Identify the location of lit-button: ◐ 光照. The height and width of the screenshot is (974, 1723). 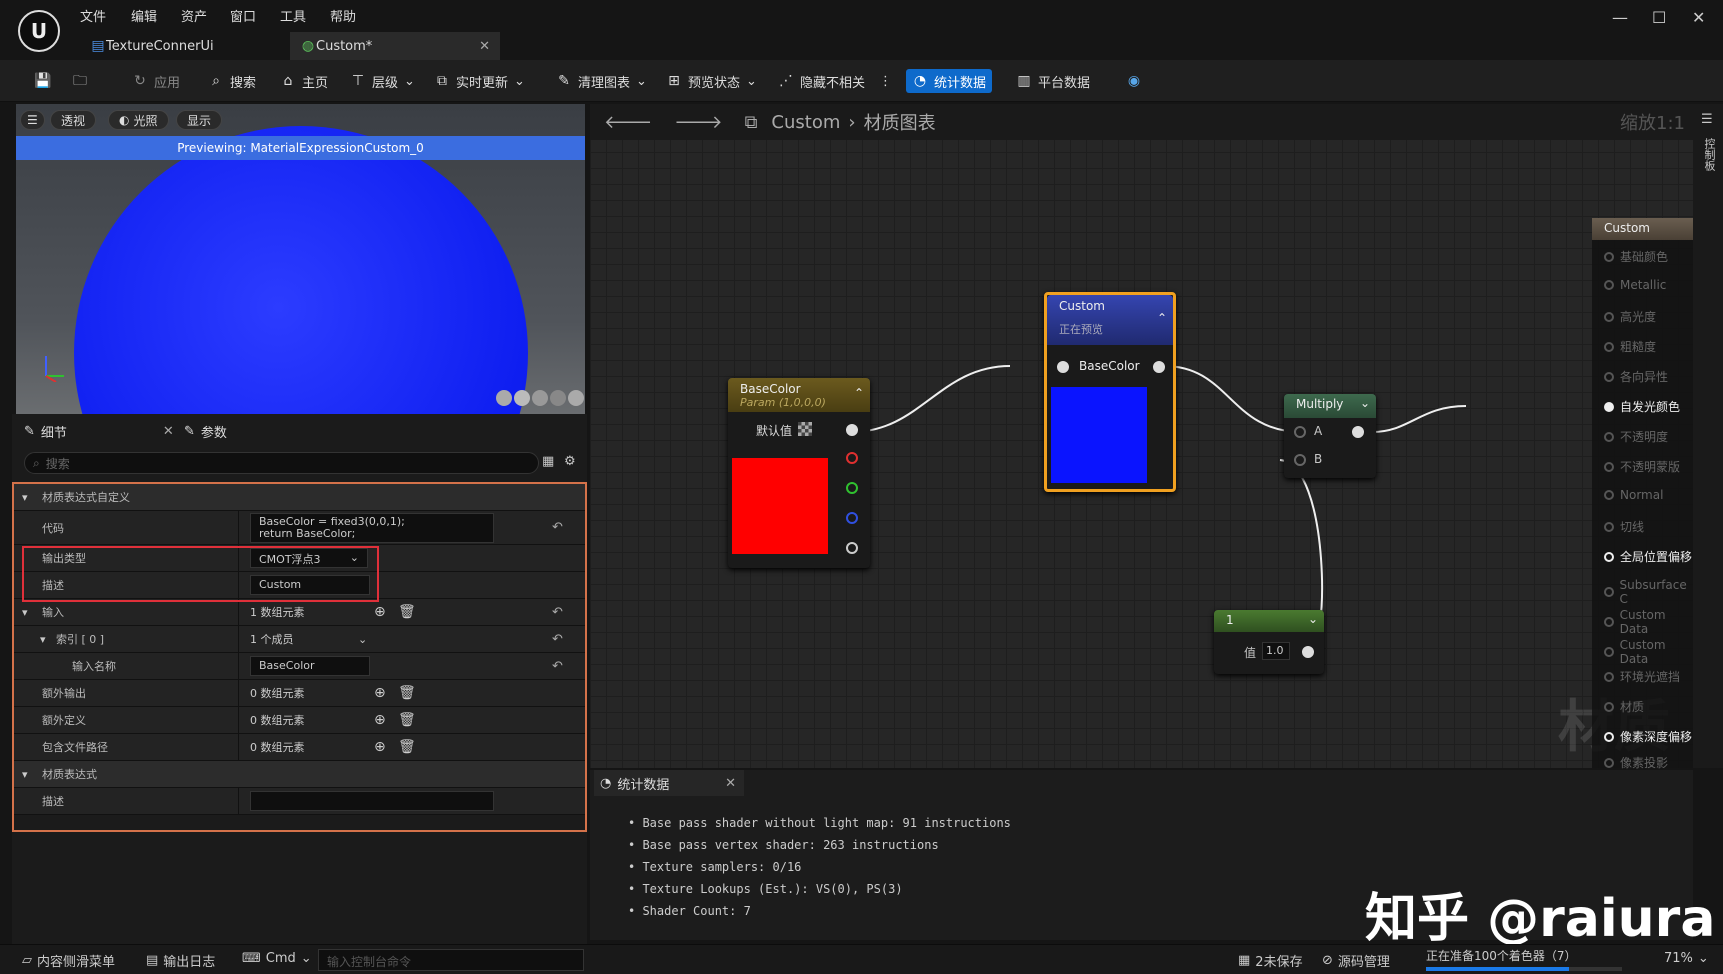
(138, 120).